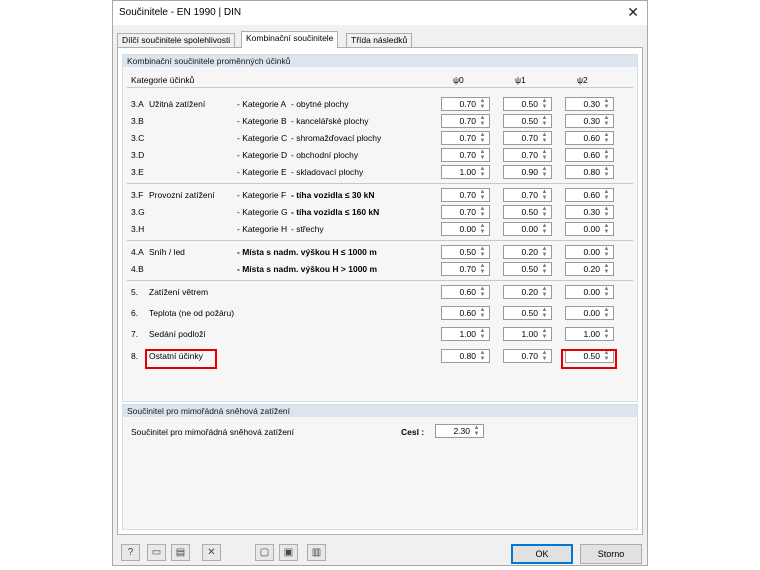  I want to click on library-icon: ▥, so click(316, 552).